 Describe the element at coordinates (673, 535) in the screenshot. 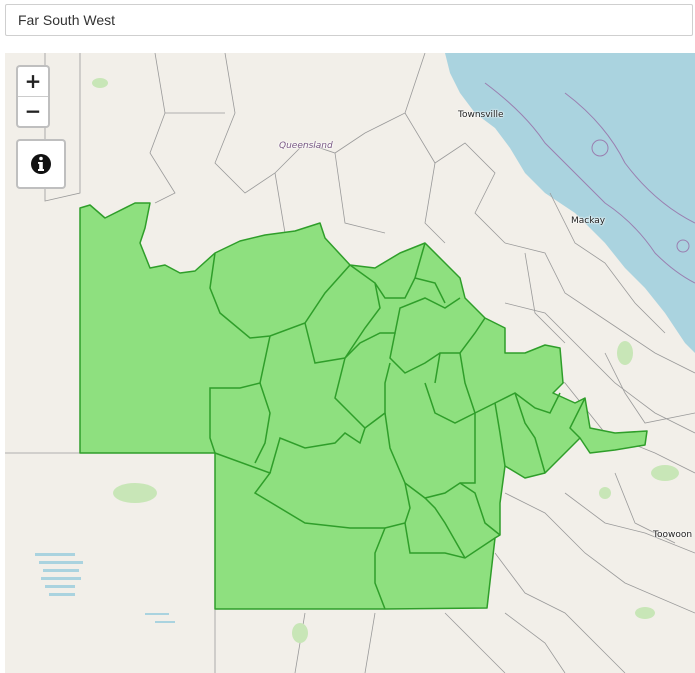

I see `place-label-toowoomba: Toowoon` at that location.